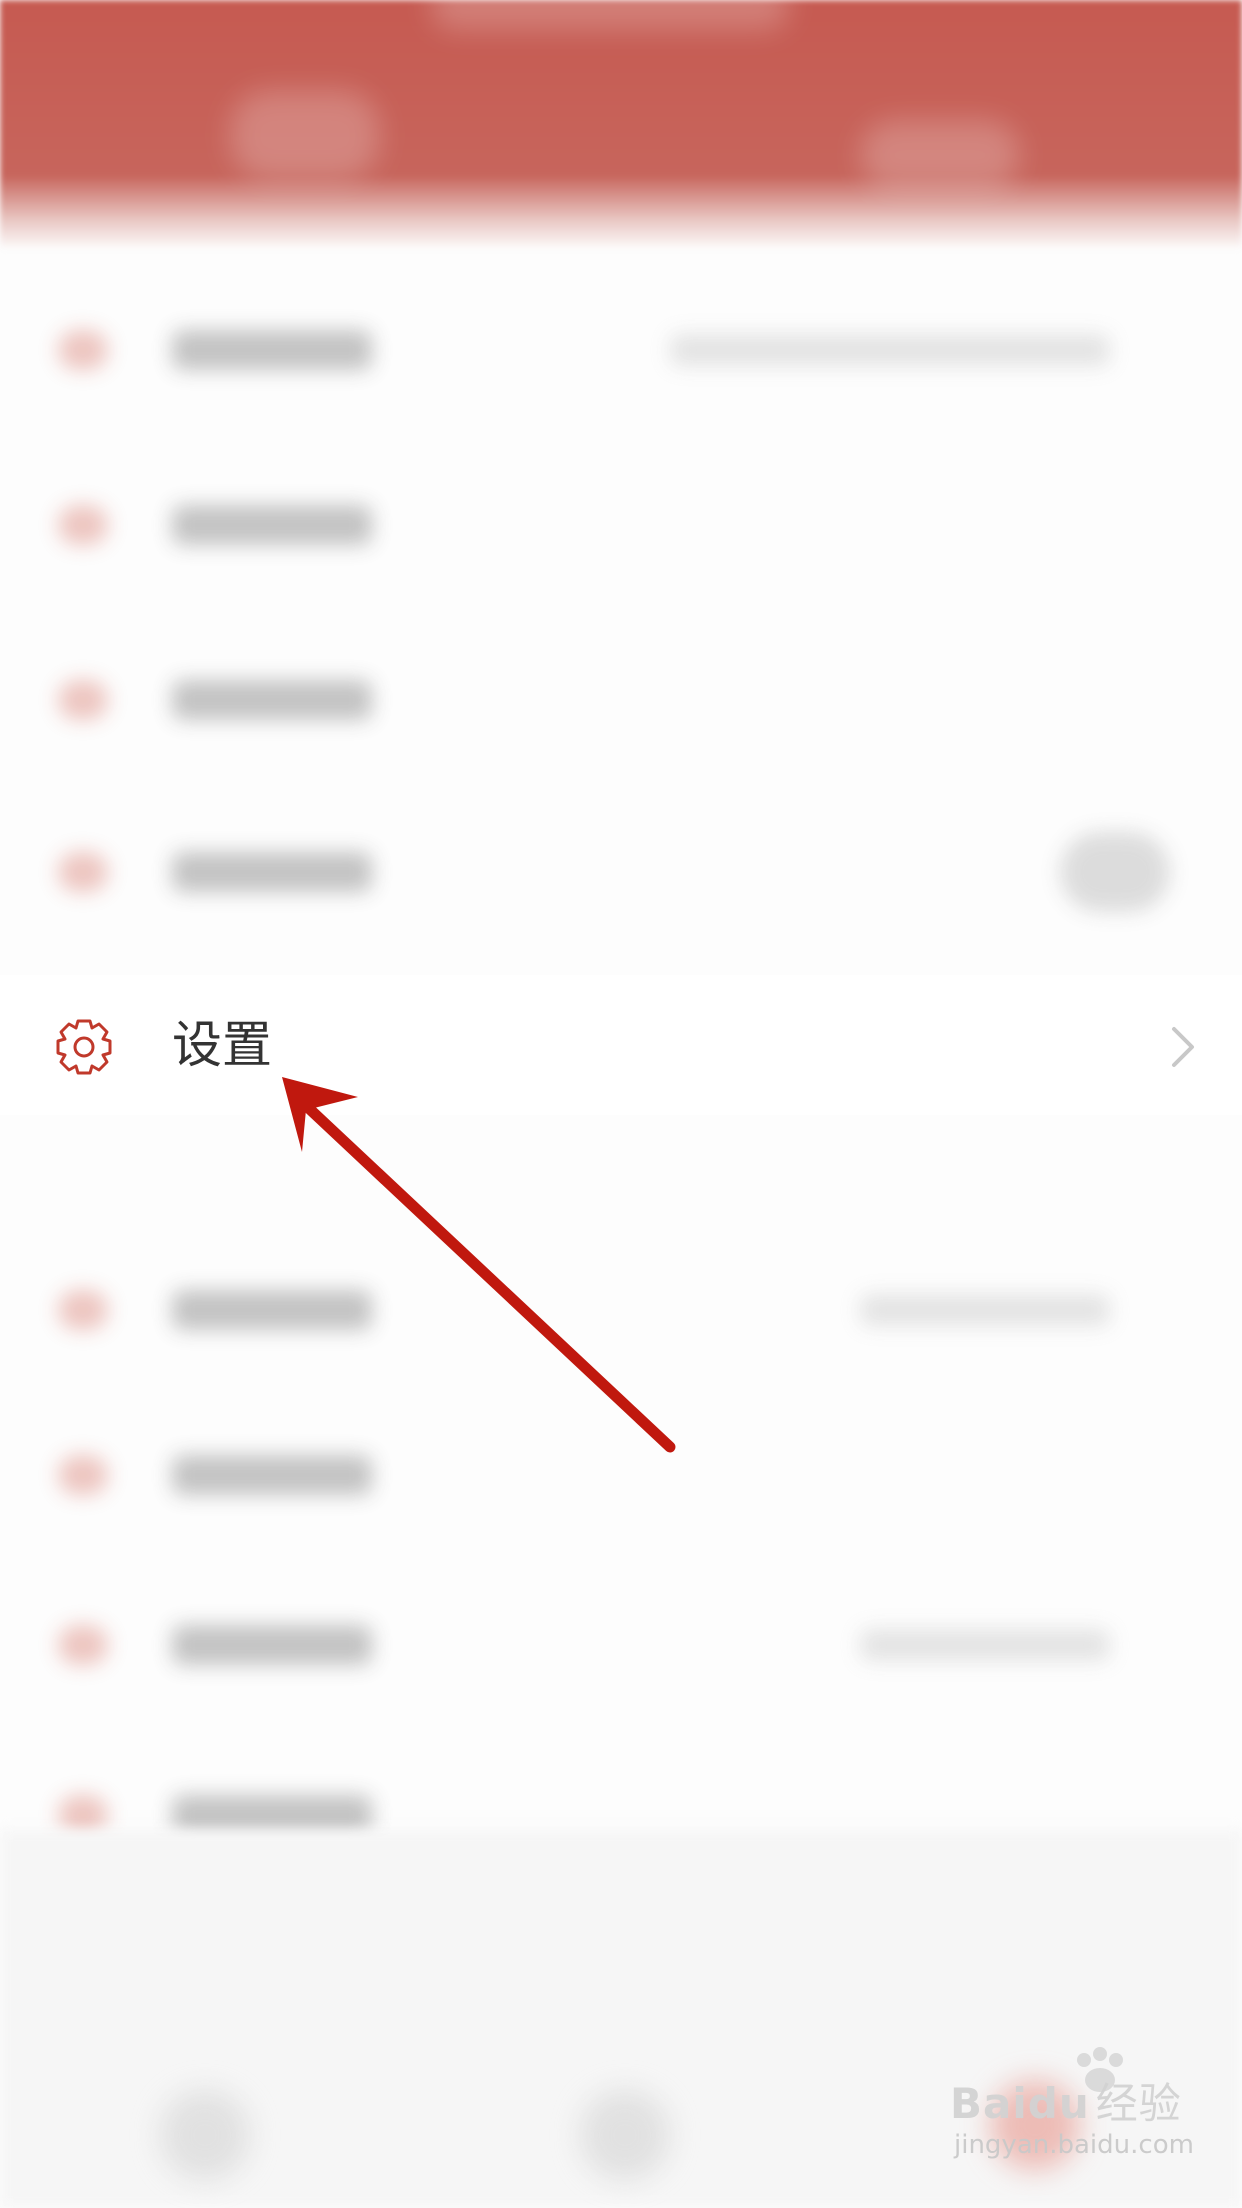 The height and width of the screenshot is (2208, 1242). Describe the element at coordinates (1074, 2145) in the screenshot. I see `watermark-url: jingyan.baidu.com` at that location.